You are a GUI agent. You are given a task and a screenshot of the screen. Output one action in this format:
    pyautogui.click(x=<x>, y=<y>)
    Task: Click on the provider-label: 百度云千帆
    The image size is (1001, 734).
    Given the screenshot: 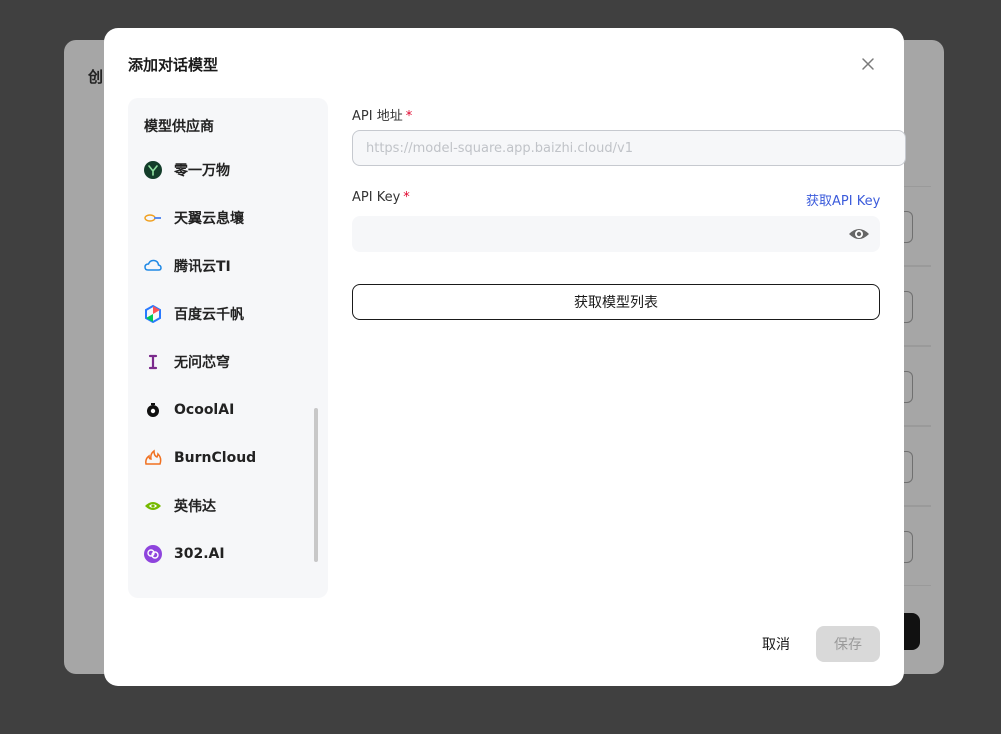 What is the action you would take?
    pyautogui.click(x=209, y=315)
    